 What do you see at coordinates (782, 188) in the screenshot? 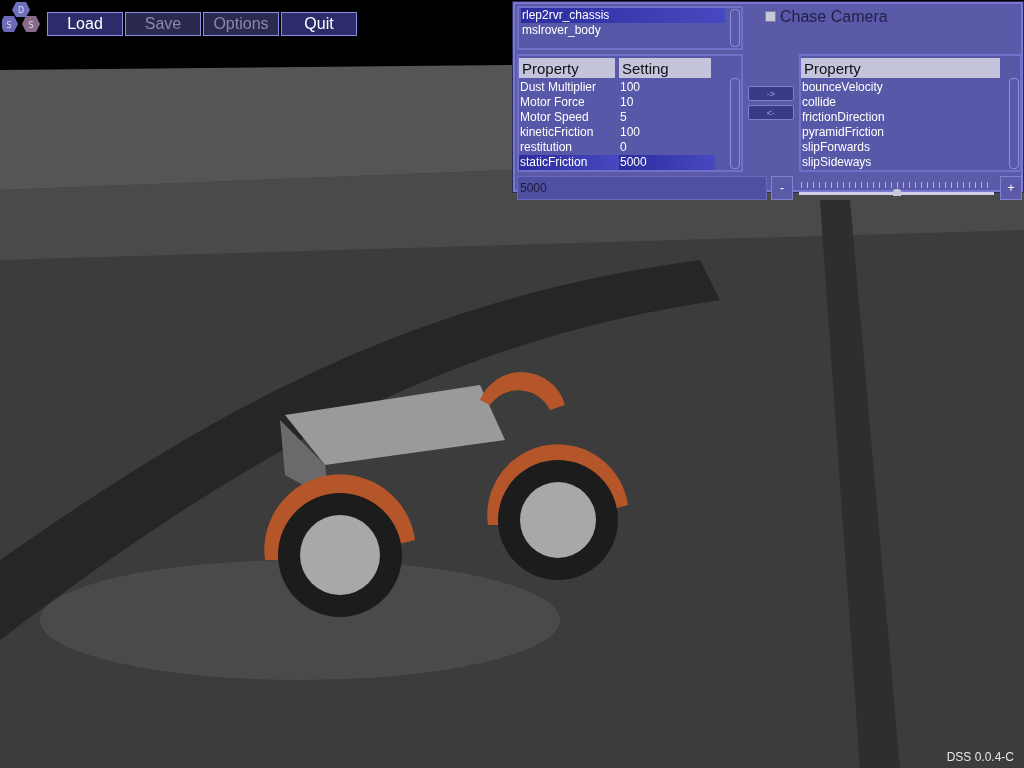
I see `decrease-button: -` at bounding box center [782, 188].